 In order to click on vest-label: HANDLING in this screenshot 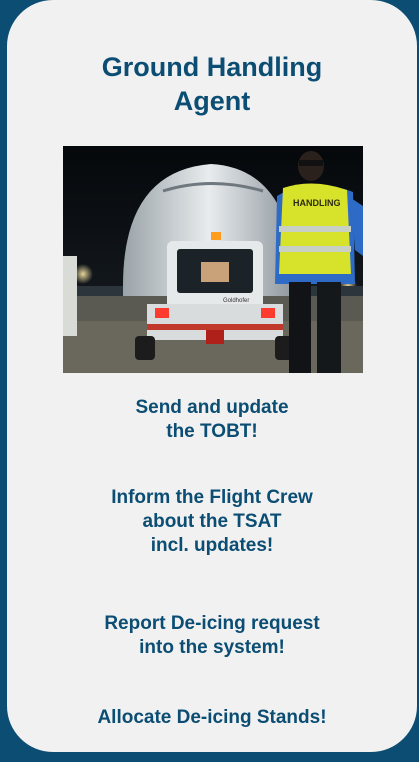, I will do `click(317, 203)`.